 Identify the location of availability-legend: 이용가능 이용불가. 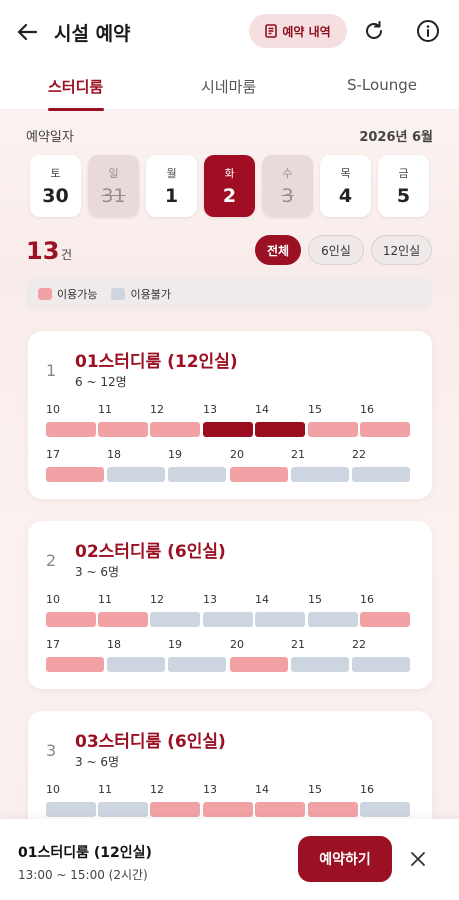
(229, 294).